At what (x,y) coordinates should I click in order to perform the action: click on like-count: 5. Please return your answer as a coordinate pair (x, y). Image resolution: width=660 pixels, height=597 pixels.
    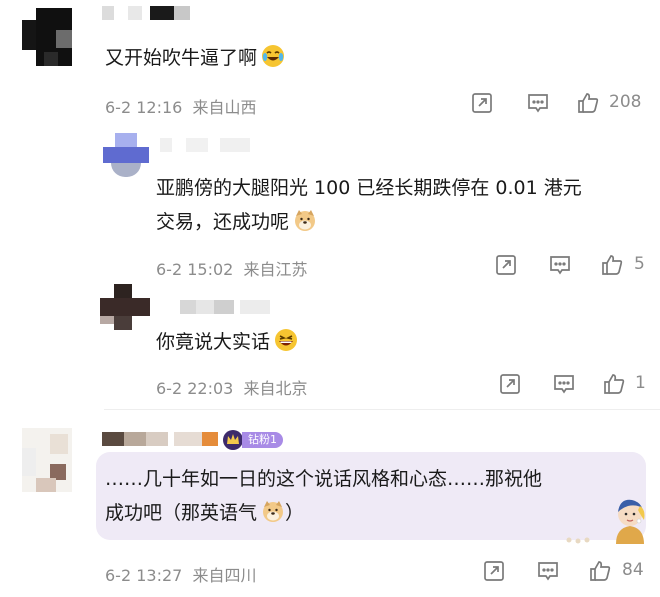
    Looking at the image, I should click on (639, 264).